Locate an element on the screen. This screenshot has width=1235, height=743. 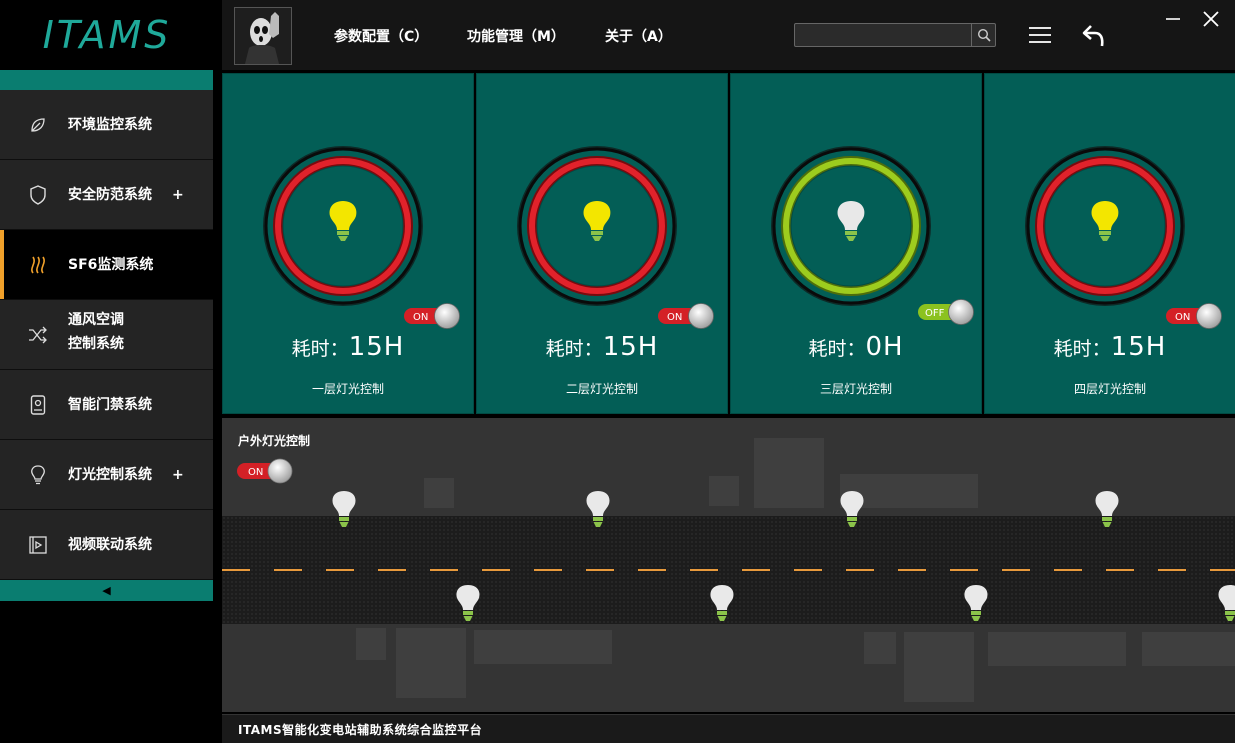
search-icon is located at coordinates (983, 35).